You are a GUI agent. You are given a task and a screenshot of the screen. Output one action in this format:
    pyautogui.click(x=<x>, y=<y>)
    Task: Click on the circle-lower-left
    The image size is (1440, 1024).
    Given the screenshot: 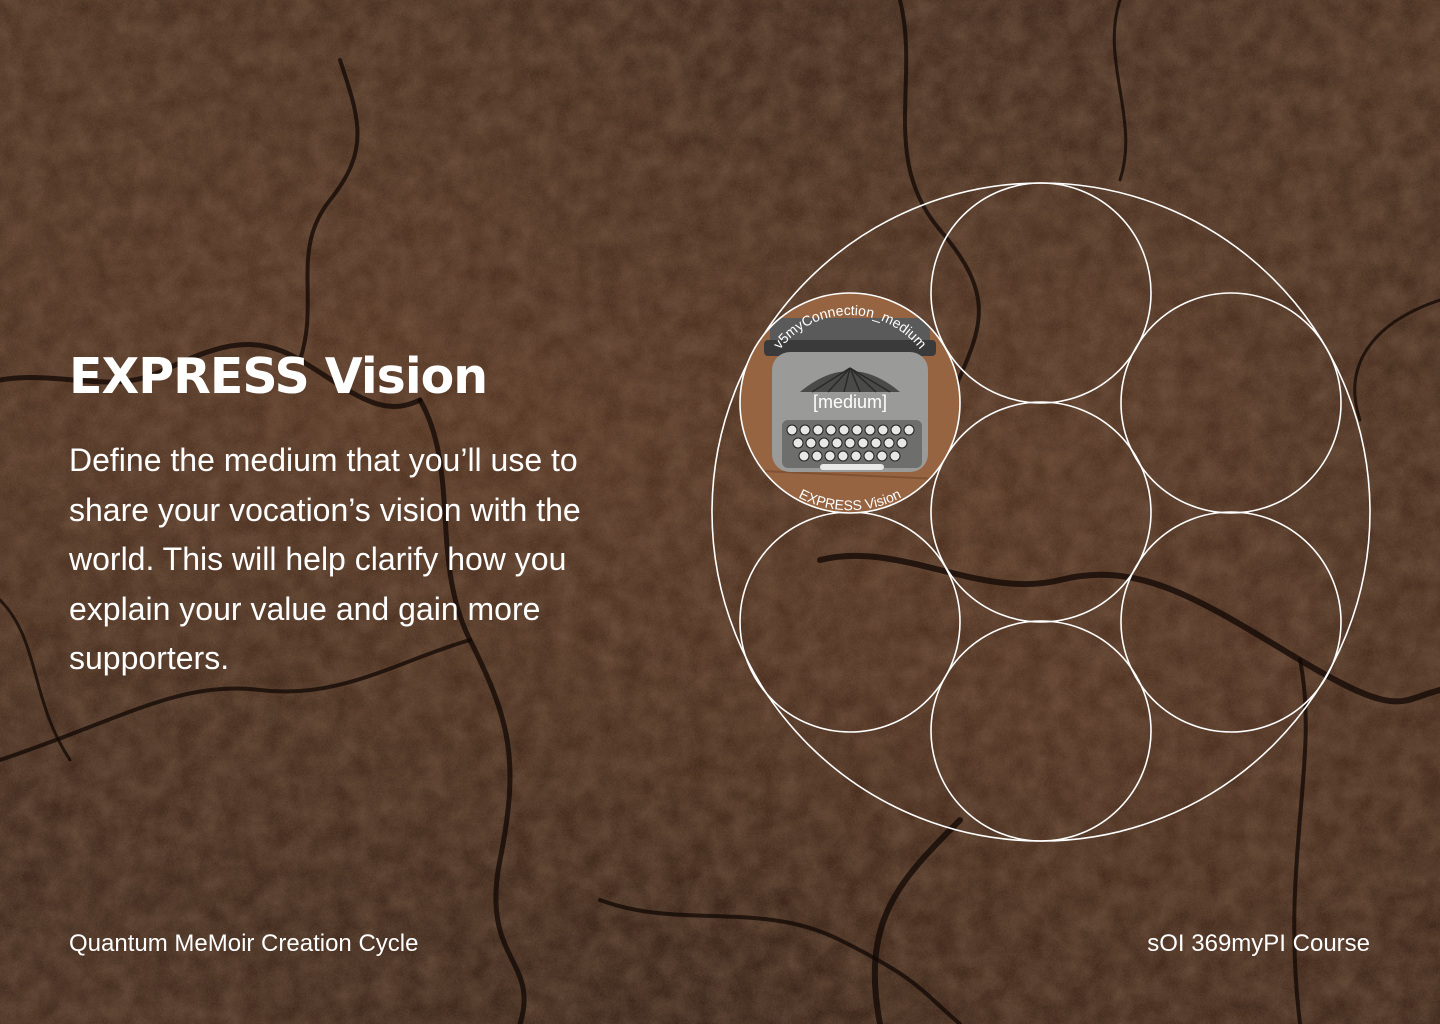 What is the action you would take?
    pyautogui.click(x=850, y=622)
    